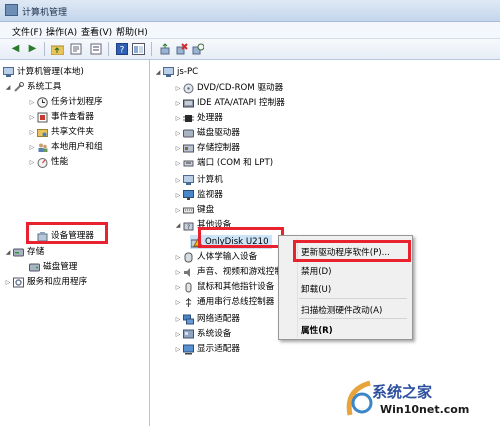 The width and height of the screenshot is (500, 426). Describe the element at coordinates (18, 87) in the screenshot. I see `tools-icon` at that location.